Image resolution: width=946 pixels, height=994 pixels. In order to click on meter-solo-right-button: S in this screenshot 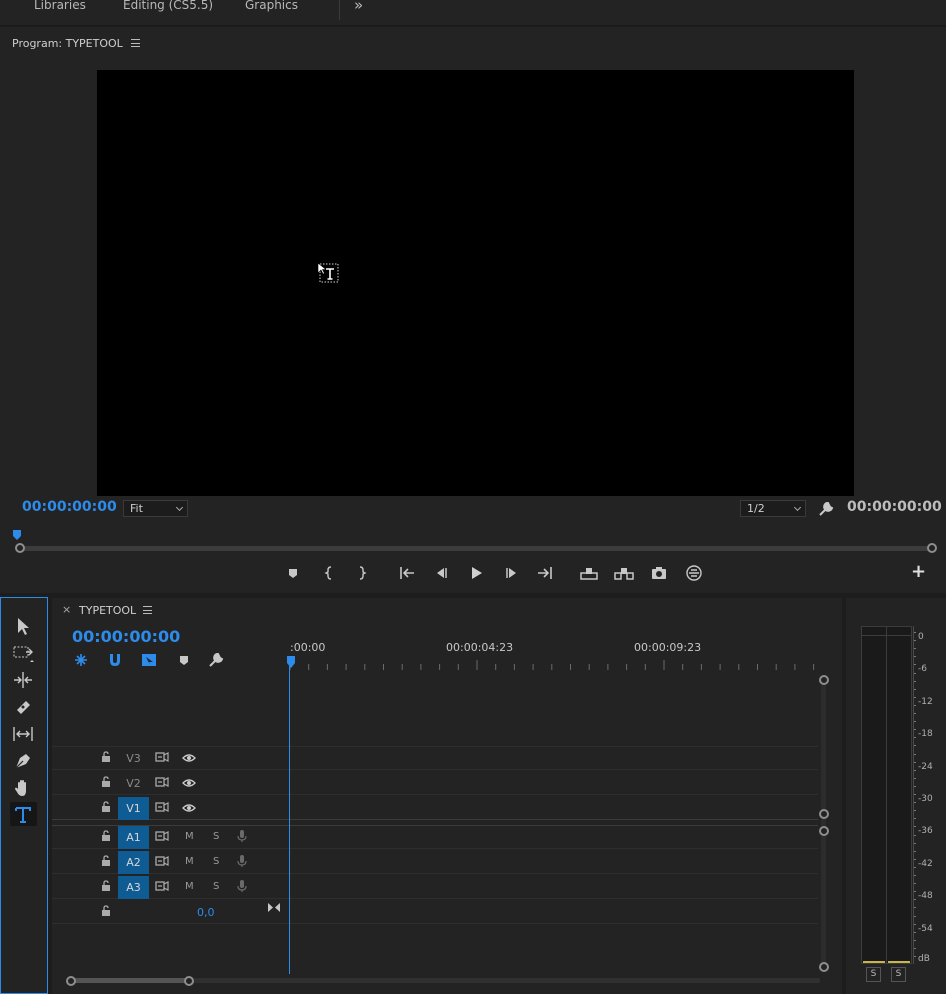, I will do `click(898, 974)`.